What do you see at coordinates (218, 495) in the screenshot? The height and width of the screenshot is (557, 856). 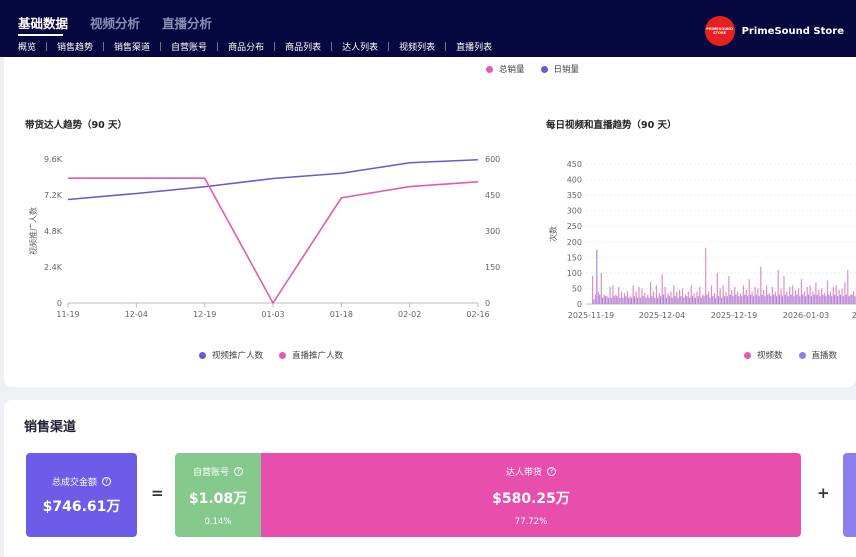 I see `self-account-card: 自营账号? $1.08万 0.14%` at bounding box center [218, 495].